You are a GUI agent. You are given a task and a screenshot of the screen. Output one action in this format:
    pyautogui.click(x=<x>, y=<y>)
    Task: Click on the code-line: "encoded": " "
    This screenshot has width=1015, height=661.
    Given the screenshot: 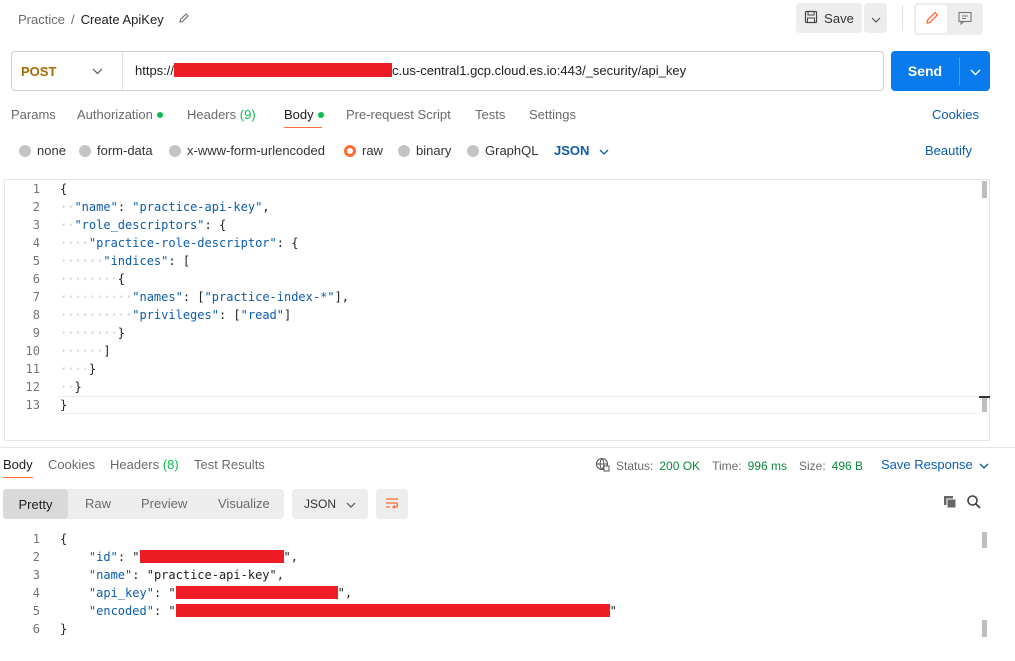 What is the action you would take?
    pyautogui.click(x=338, y=611)
    